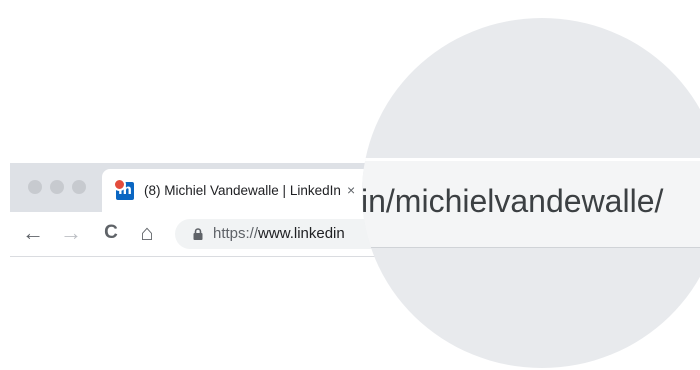 The image size is (700, 370). What do you see at coordinates (119, 184) in the screenshot?
I see `notification-dot-icon` at bounding box center [119, 184].